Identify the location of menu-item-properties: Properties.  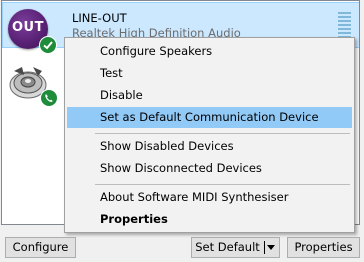
(209, 219).